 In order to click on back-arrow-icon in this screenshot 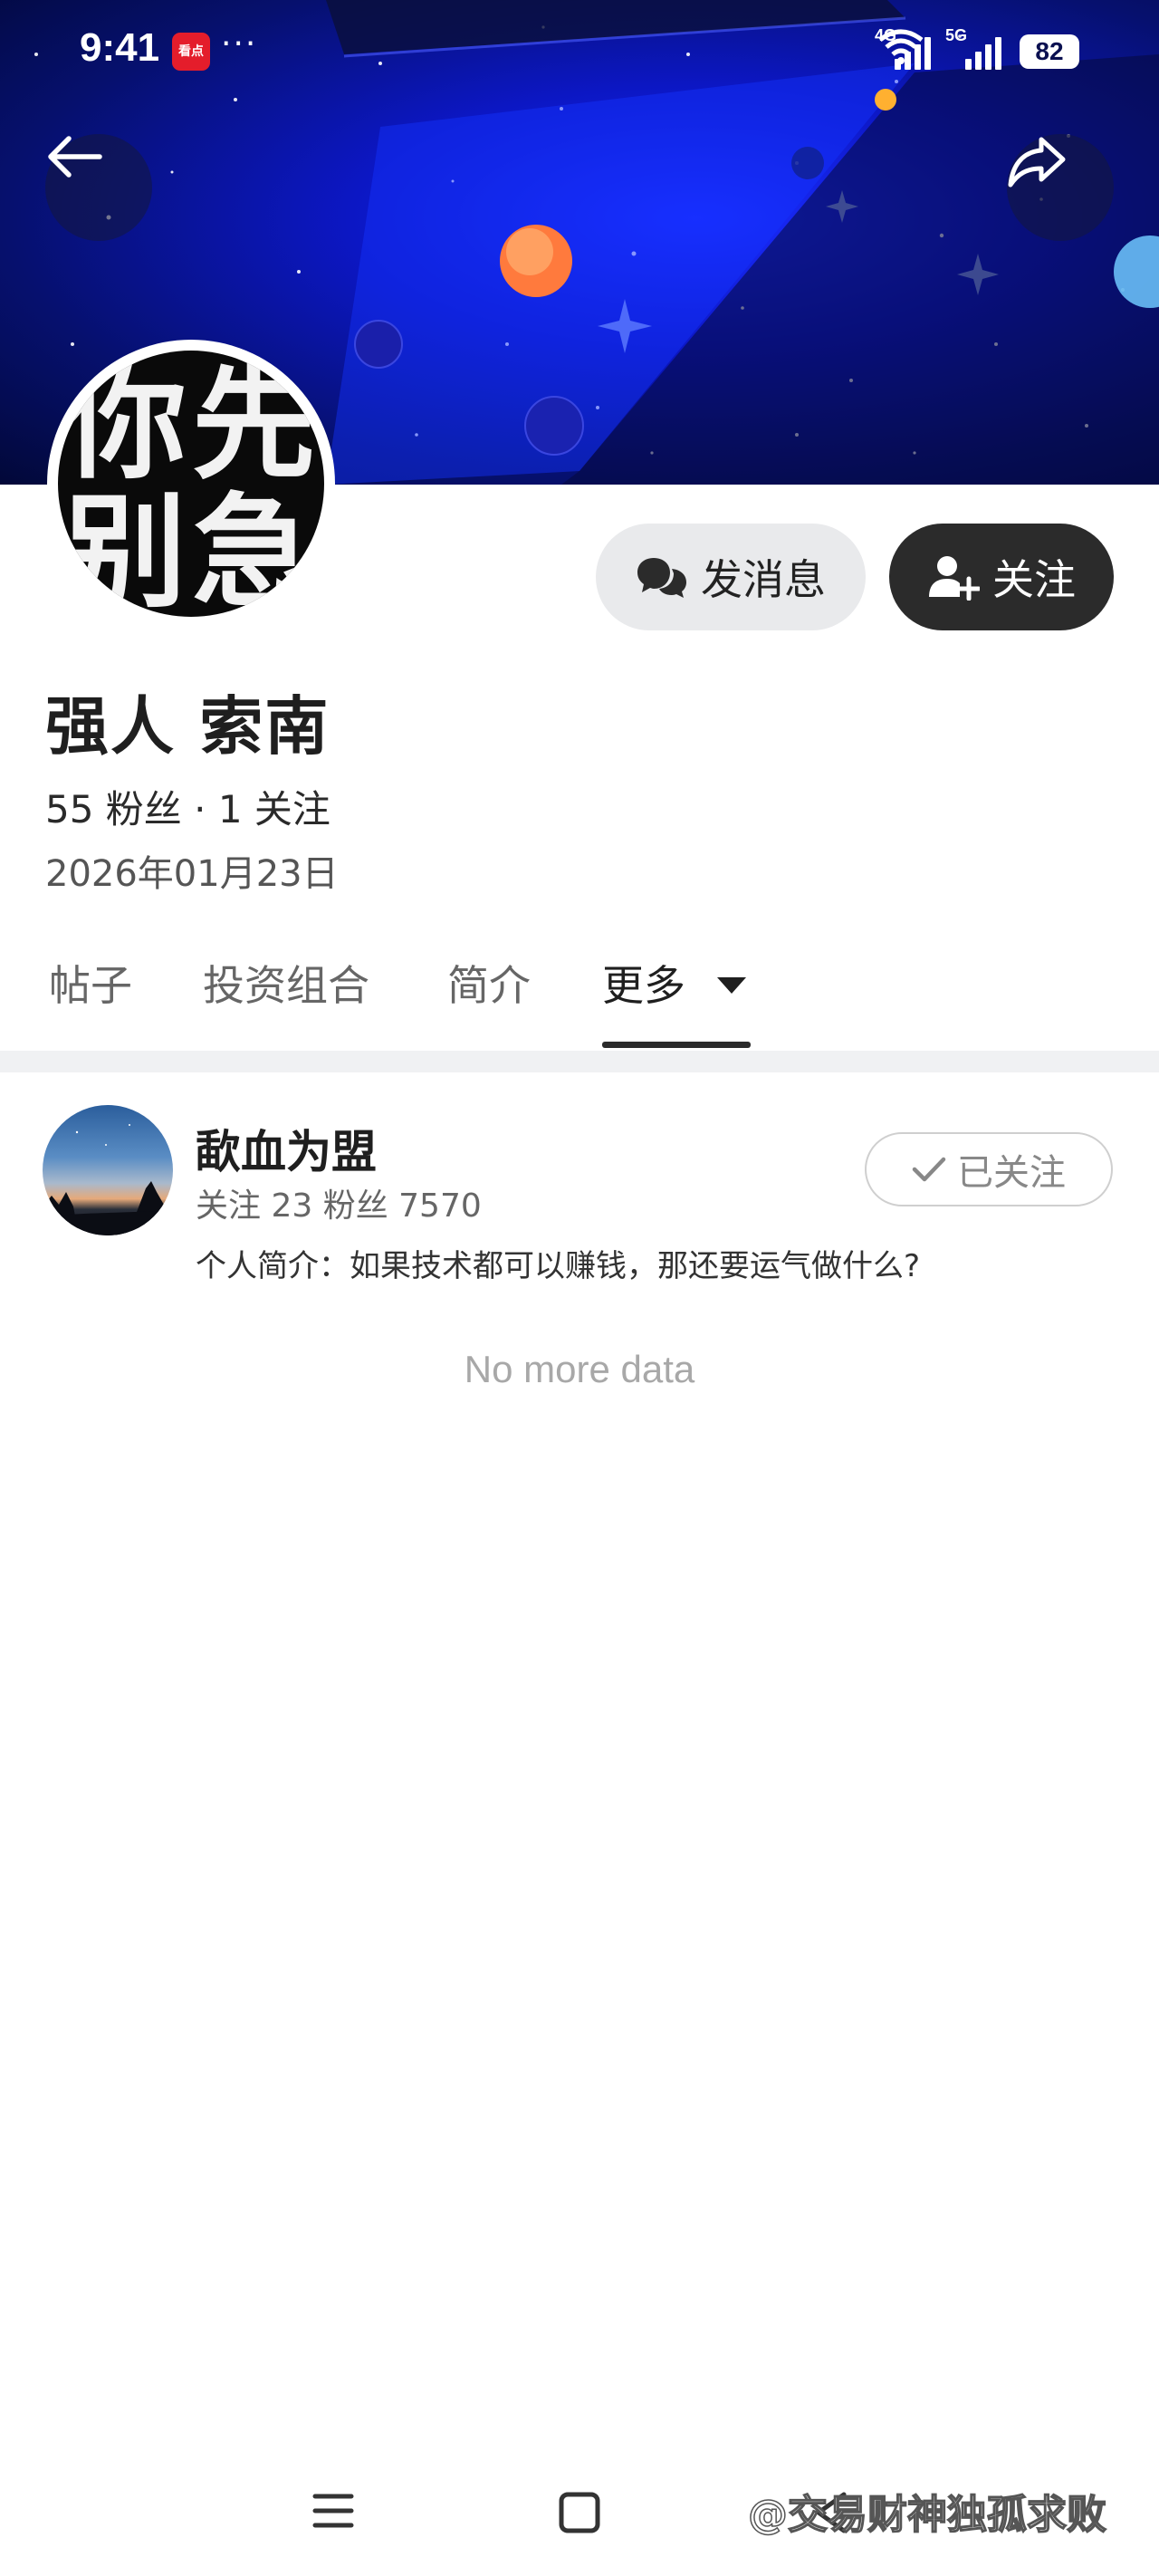, I will do `click(75, 157)`.